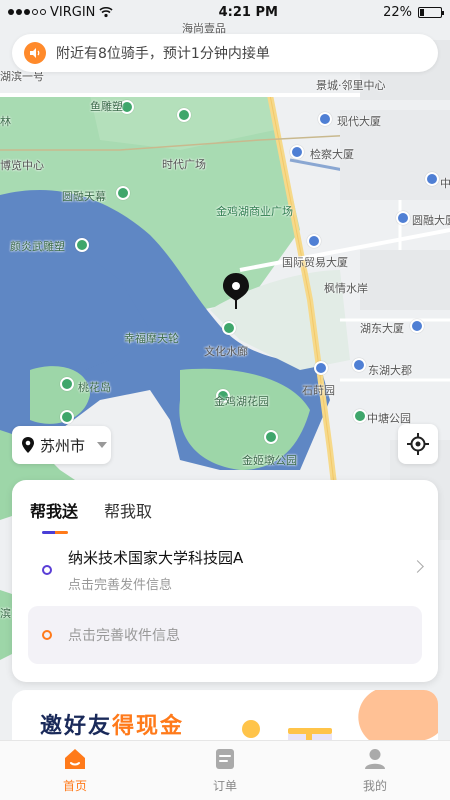 This screenshot has width=450, height=800. What do you see at coordinates (225, 507) in the screenshot?
I see `order-tabs: 帮我送 帮我取` at bounding box center [225, 507].